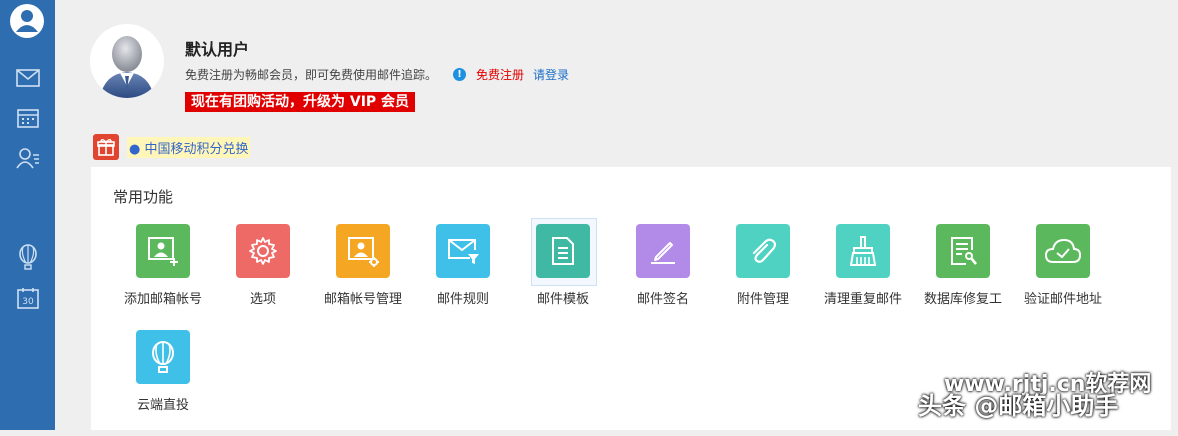 The width and height of the screenshot is (1178, 436). What do you see at coordinates (311, 75) in the screenshot?
I see `promo-text: 免费注册为畅邮会员，即可免费使用邮件追踪。` at bounding box center [311, 75].